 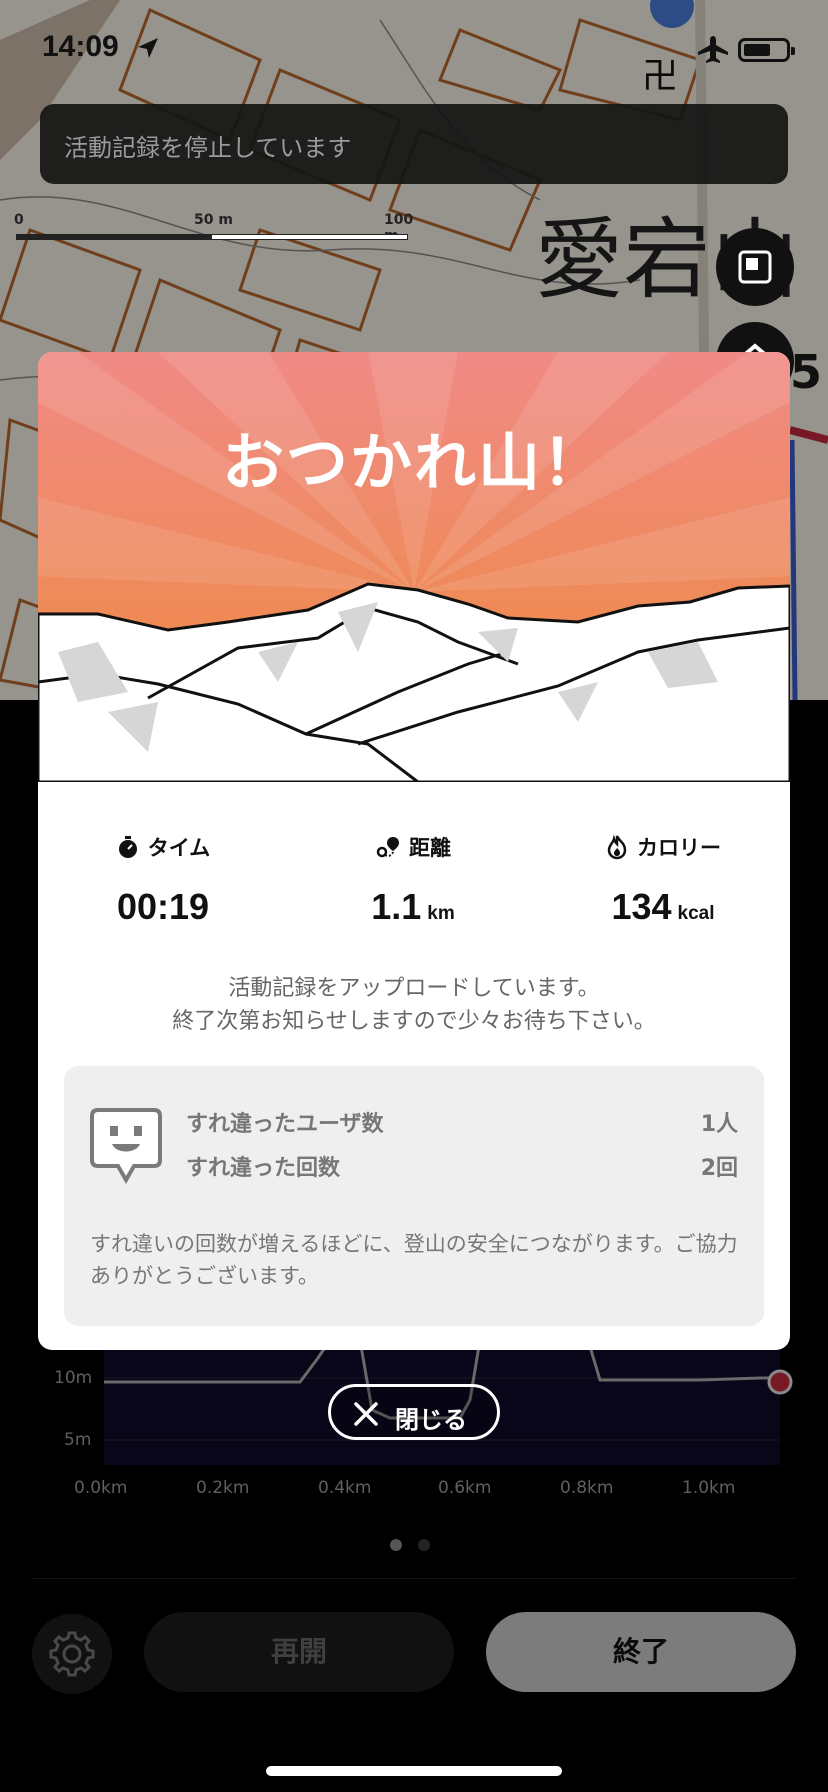 What do you see at coordinates (148, 48) in the screenshot?
I see `location-arrow-icon` at bounding box center [148, 48].